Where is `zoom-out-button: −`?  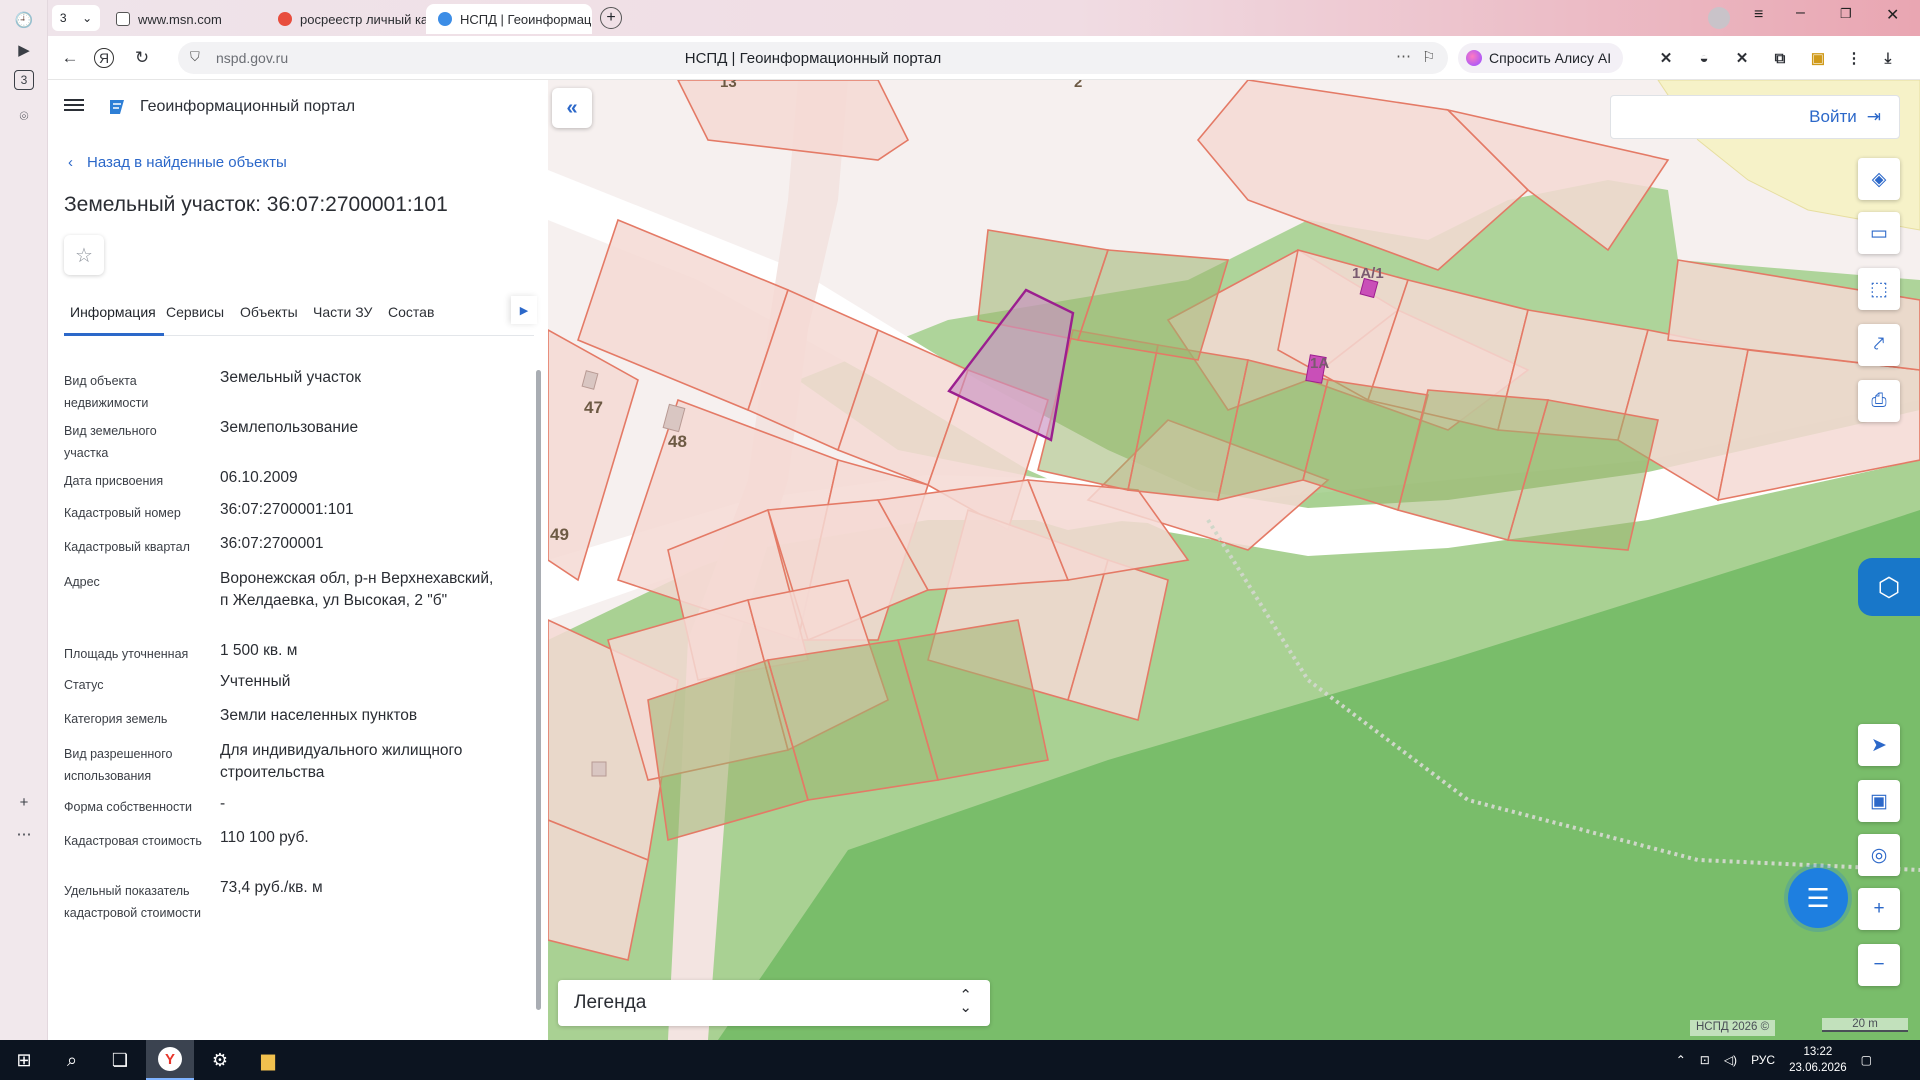 zoom-out-button: − is located at coordinates (1879, 965).